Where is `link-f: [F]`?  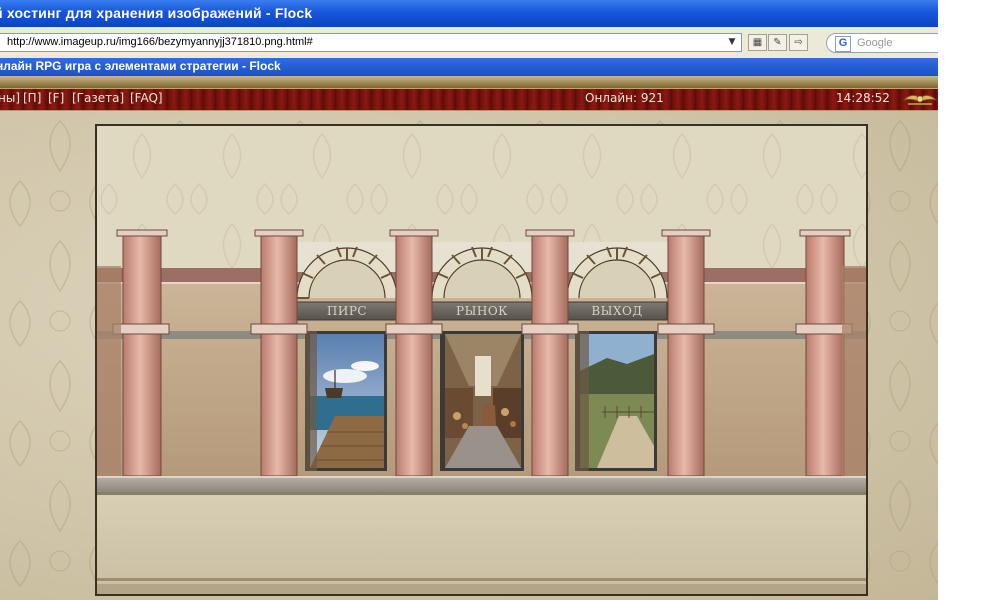
link-f: [F] is located at coordinates (56, 98).